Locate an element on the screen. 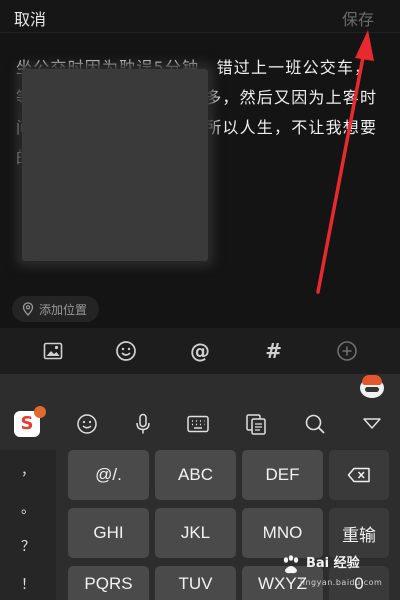 The height and width of the screenshot is (600, 400). mention-glyph: @ is located at coordinates (199, 351).